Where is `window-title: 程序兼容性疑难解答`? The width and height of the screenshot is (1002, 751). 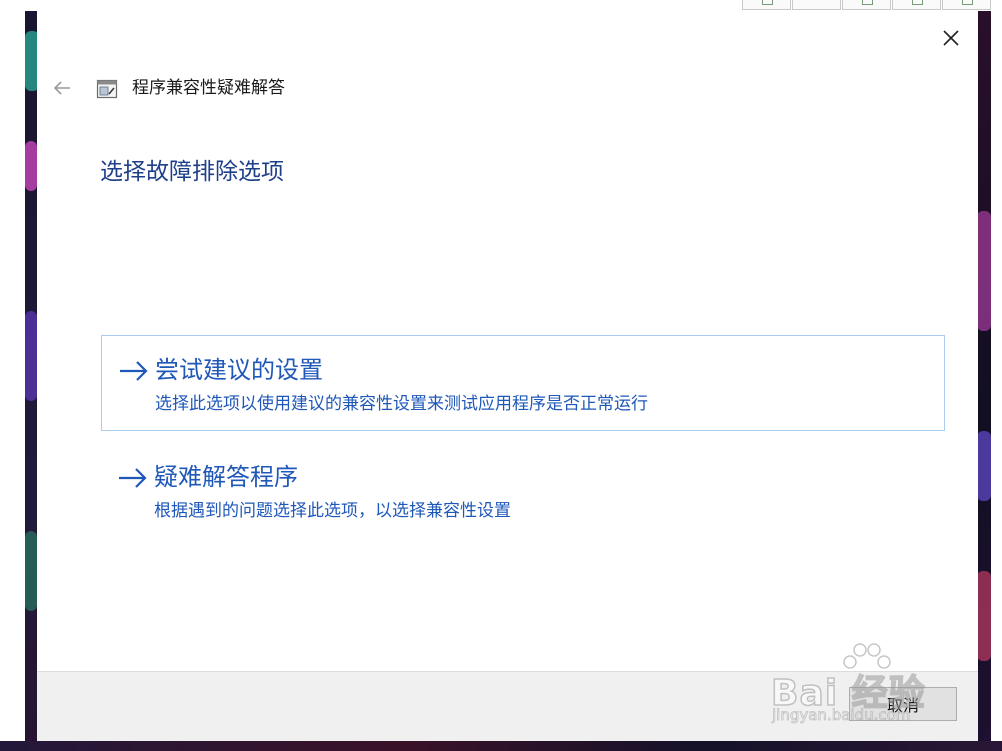 window-title: 程序兼容性疑难解答 is located at coordinates (208, 88).